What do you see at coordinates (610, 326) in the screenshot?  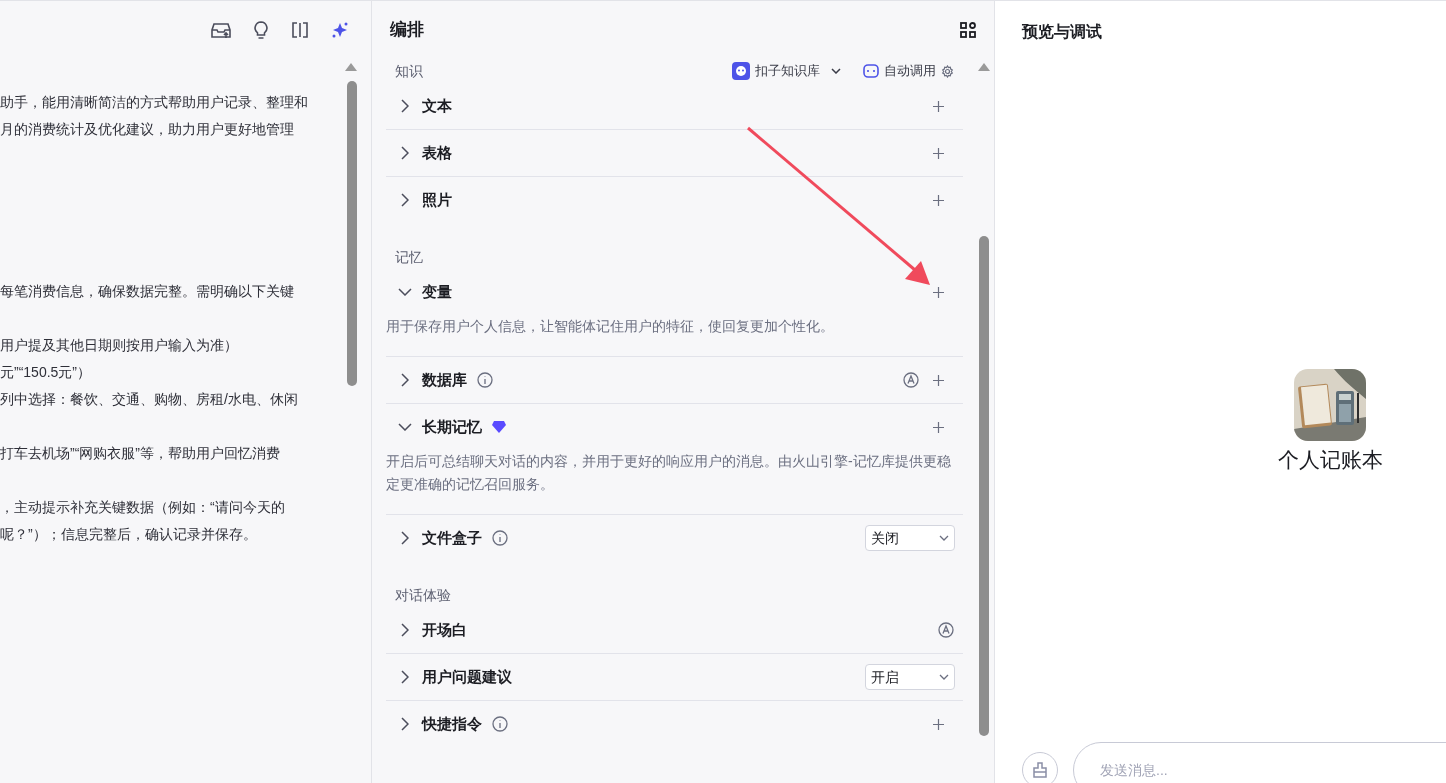 I see `row-description: 用于保存用户个人信息，让智能体记住用户的特征，使回复更加个性化。` at bounding box center [610, 326].